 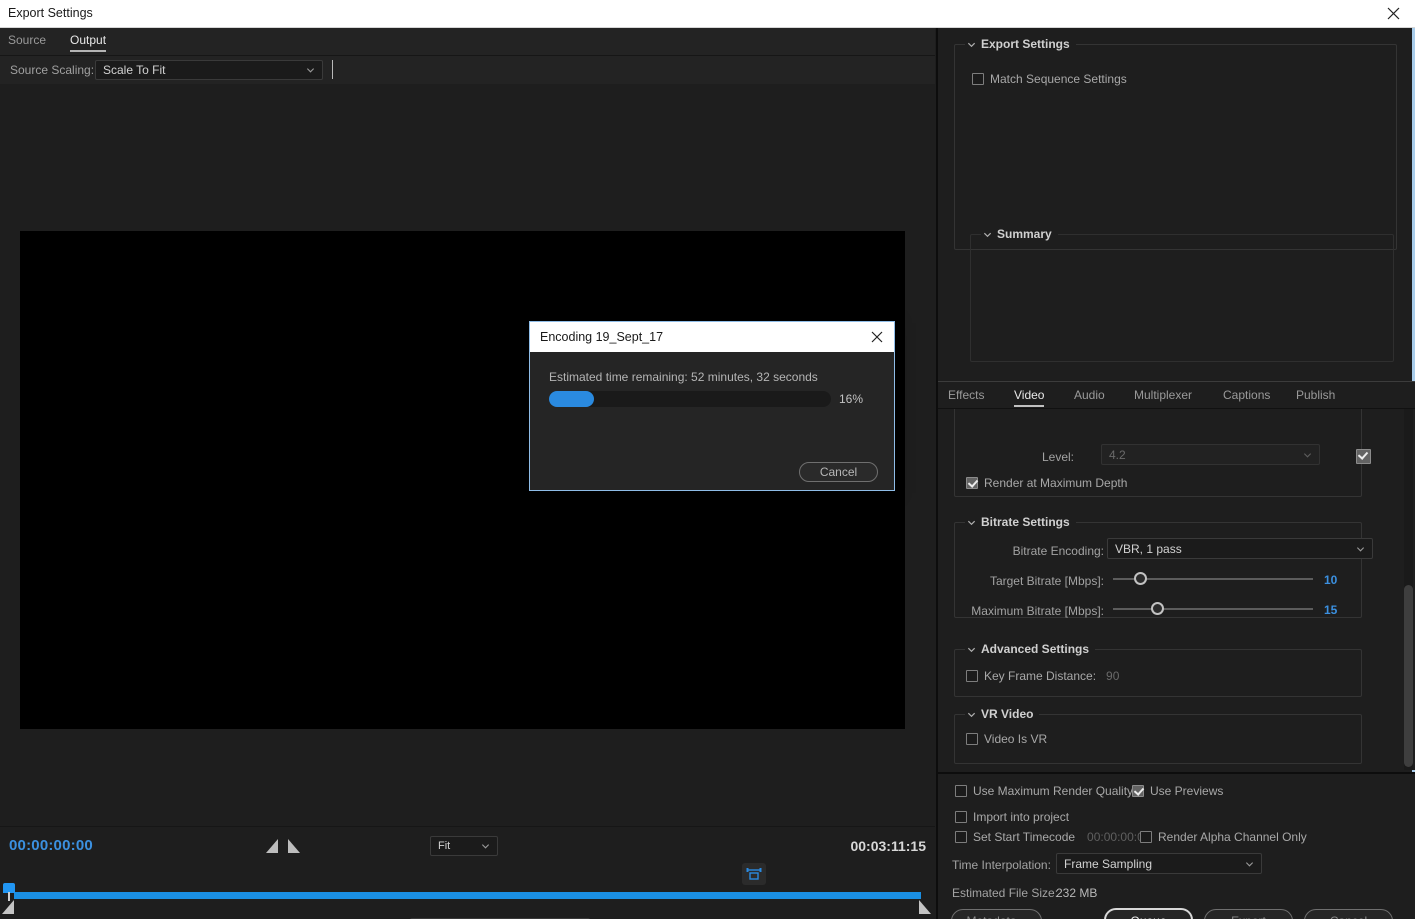 What do you see at coordinates (1148, 913) in the screenshot?
I see `queue-button: Queue` at bounding box center [1148, 913].